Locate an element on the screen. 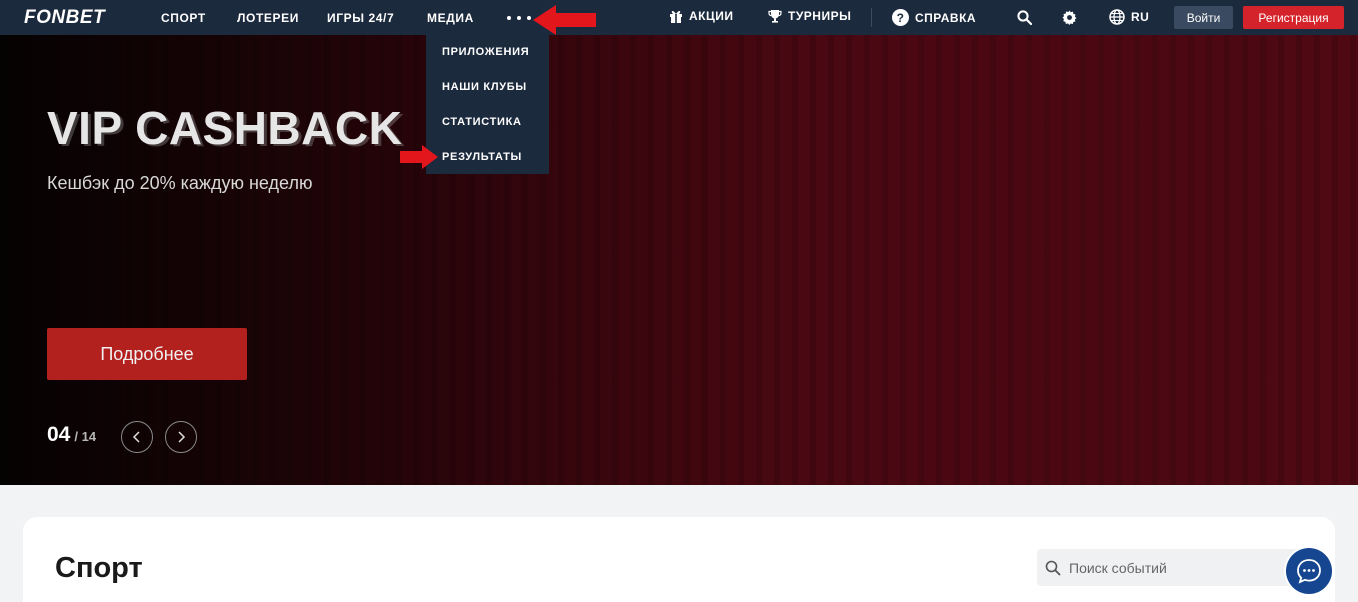 Image resolution: width=1358 pixels, height=602 pixels. annotation-arrow-left-icon is located at coordinates (564, 20).